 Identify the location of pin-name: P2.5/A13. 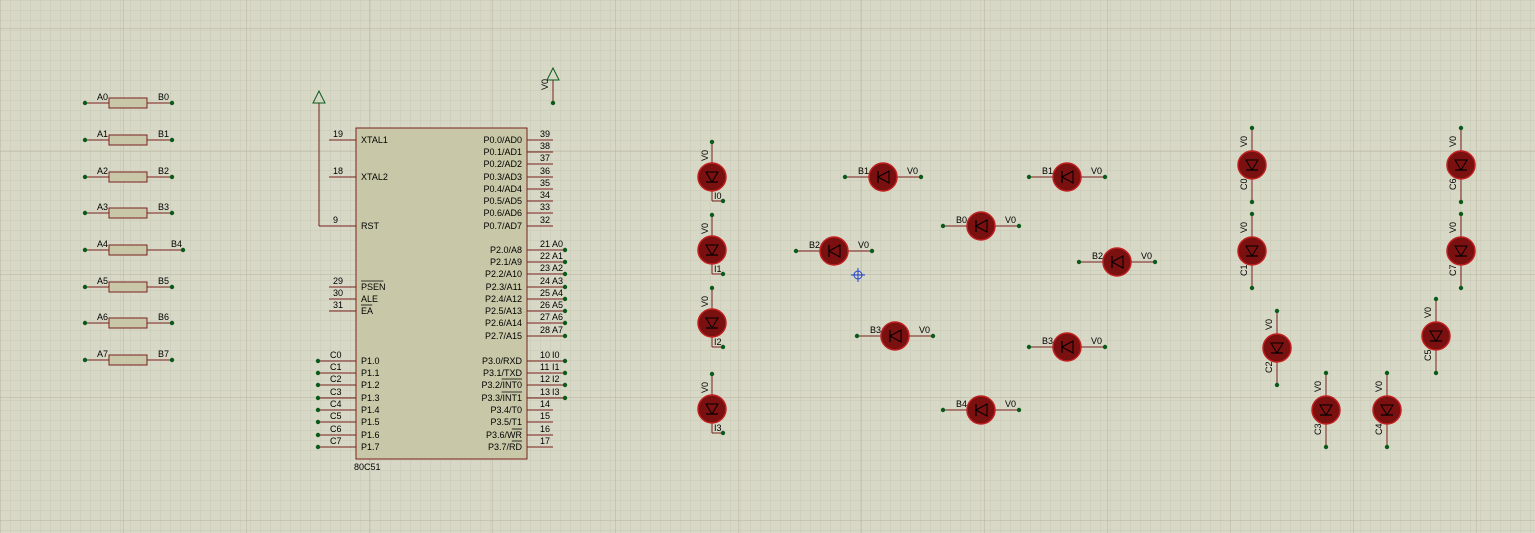
(503, 311).